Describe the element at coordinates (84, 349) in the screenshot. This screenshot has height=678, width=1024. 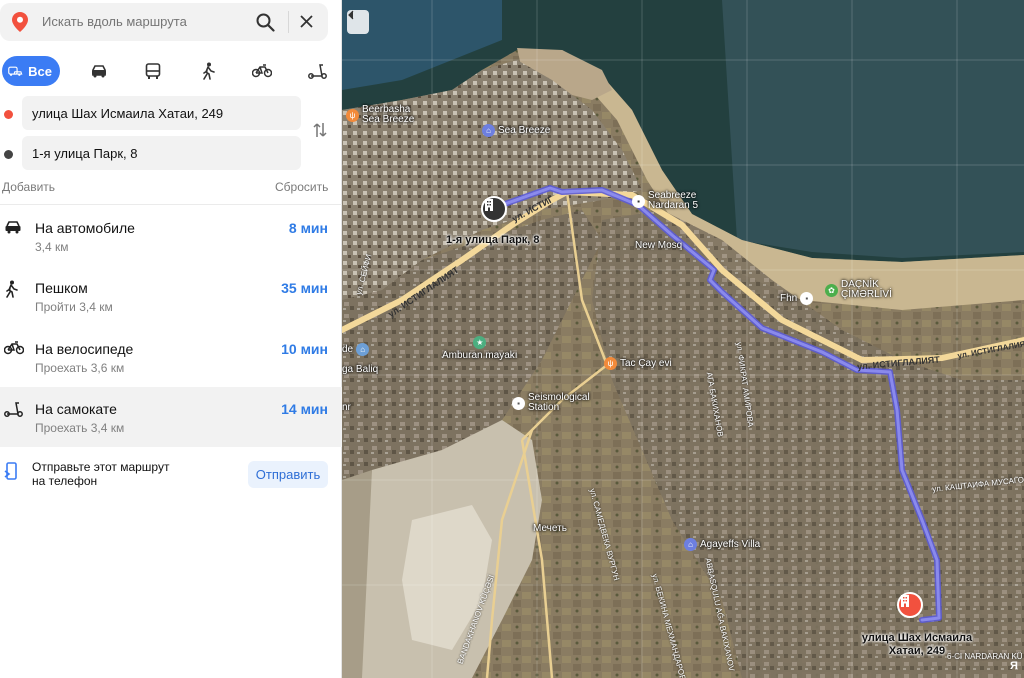
I see `option-title: На велосипеде` at that location.